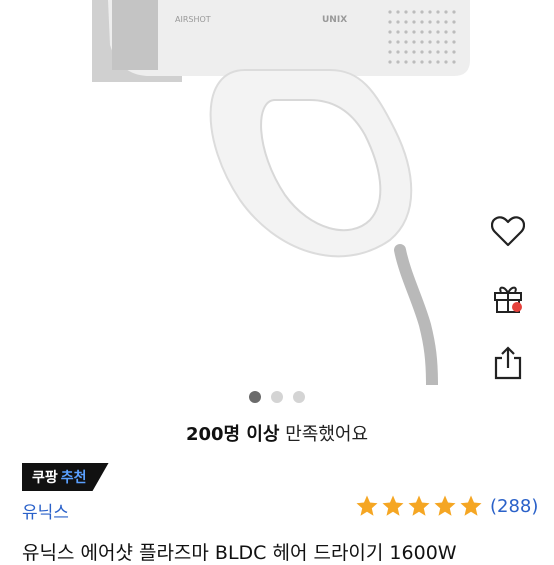 This screenshot has width=554, height=565. What do you see at coordinates (45, 510) in the screenshot?
I see `brand-link: 유닉스` at bounding box center [45, 510].